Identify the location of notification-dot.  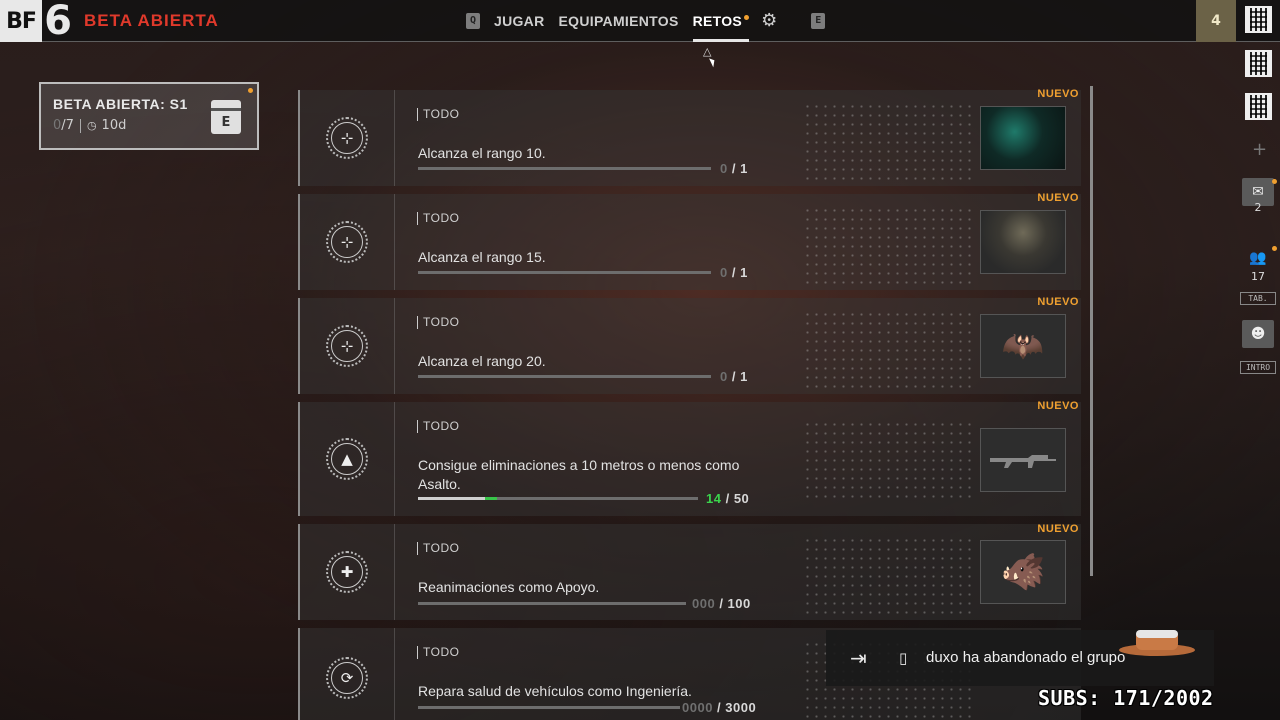
(747, 17).